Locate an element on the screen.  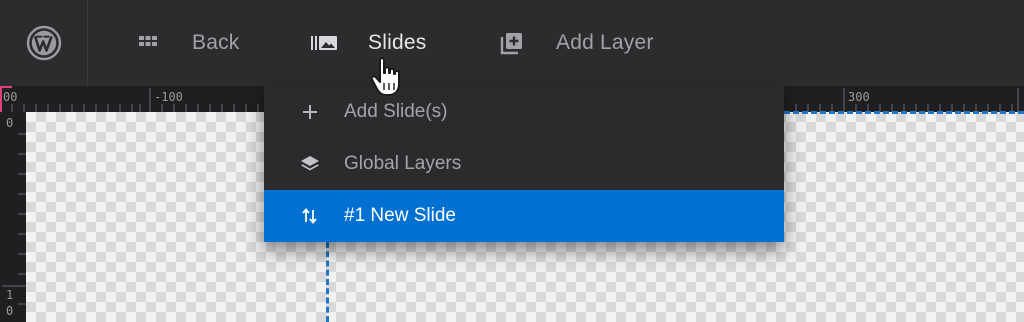
wordpress-home-button is located at coordinates (44, 43).